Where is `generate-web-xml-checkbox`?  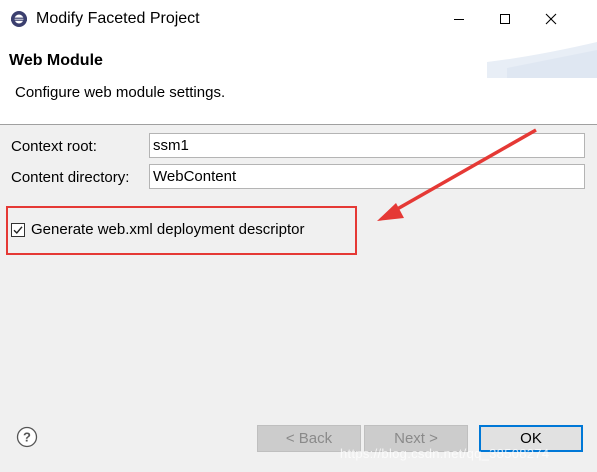
generate-web-xml-checkbox is located at coordinates (18, 230).